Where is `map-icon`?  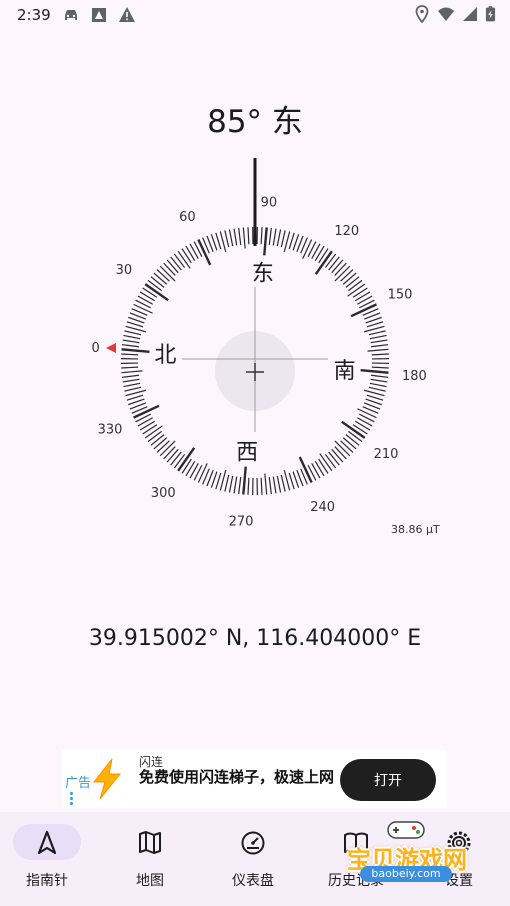 map-icon is located at coordinates (150, 842).